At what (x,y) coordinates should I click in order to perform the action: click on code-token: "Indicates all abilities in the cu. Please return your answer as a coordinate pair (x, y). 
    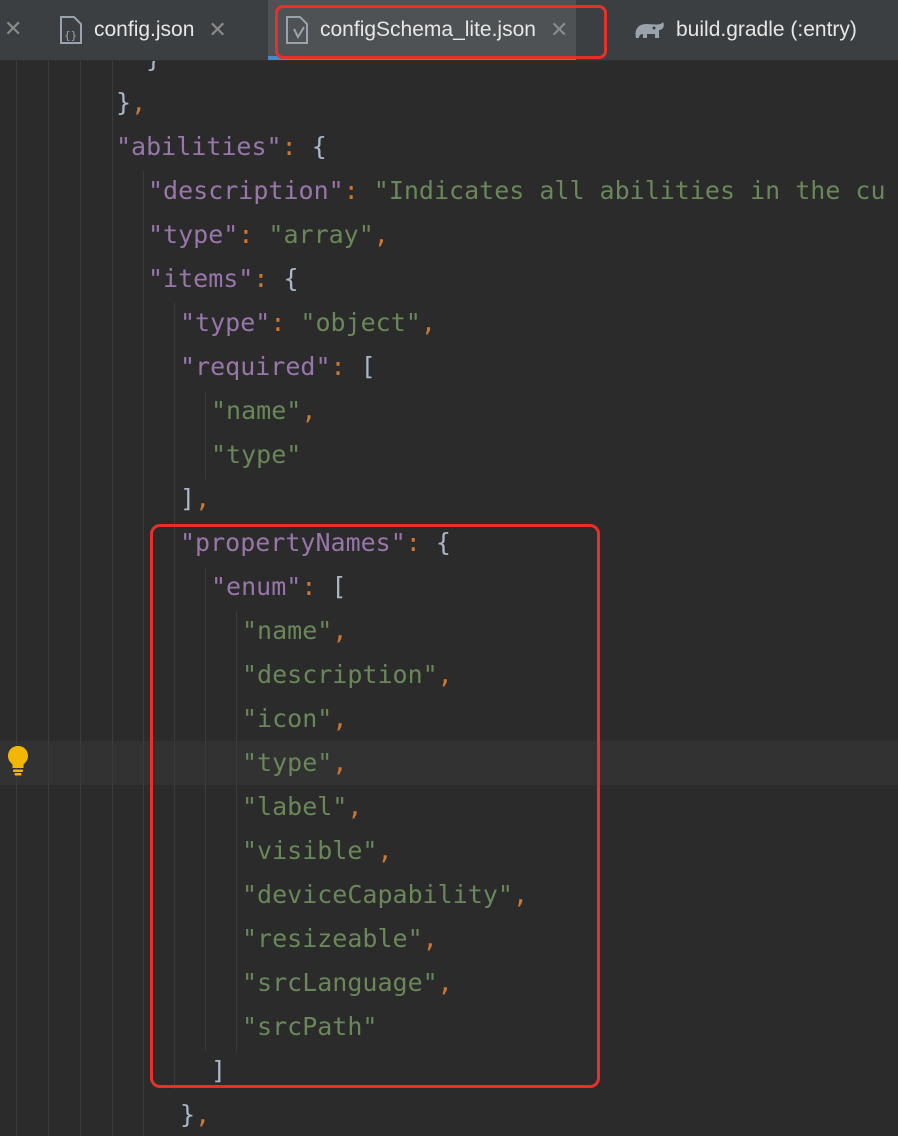
    Looking at the image, I should click on (629, 190).